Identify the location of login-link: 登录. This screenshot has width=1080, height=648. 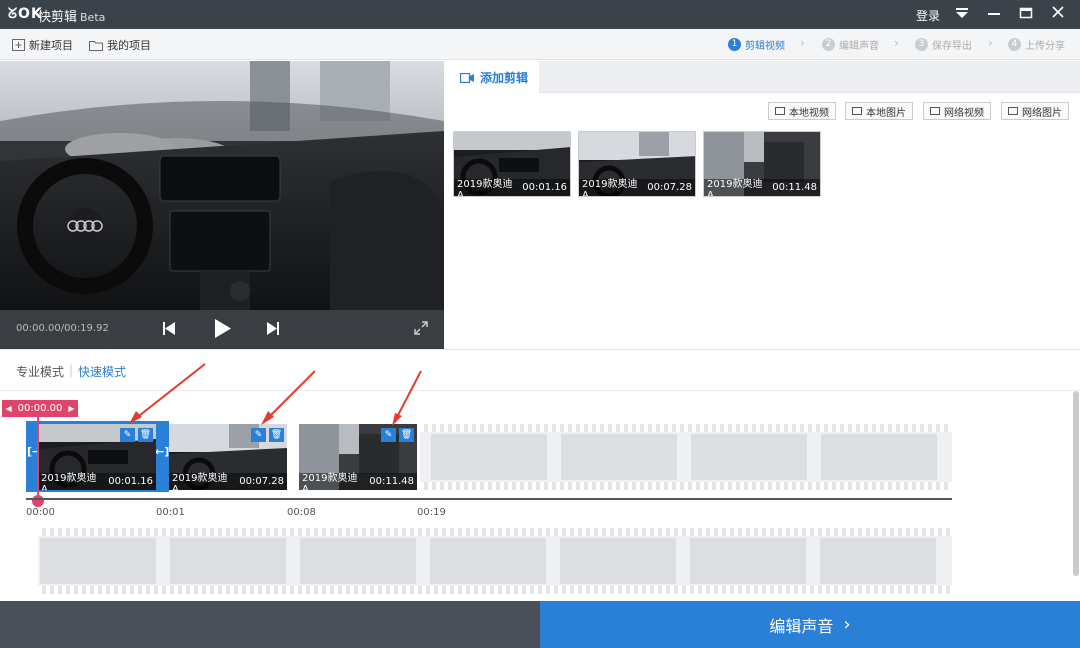
(928, 15).